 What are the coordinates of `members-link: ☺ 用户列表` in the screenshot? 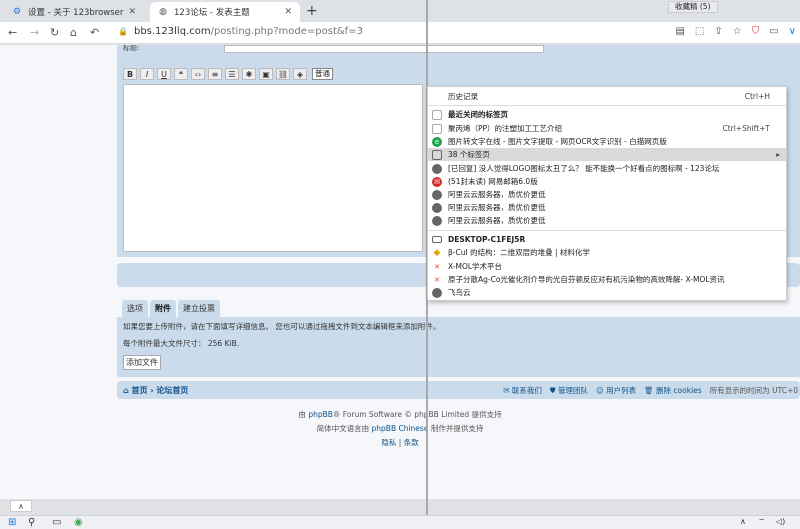 It's located at (616, 390).